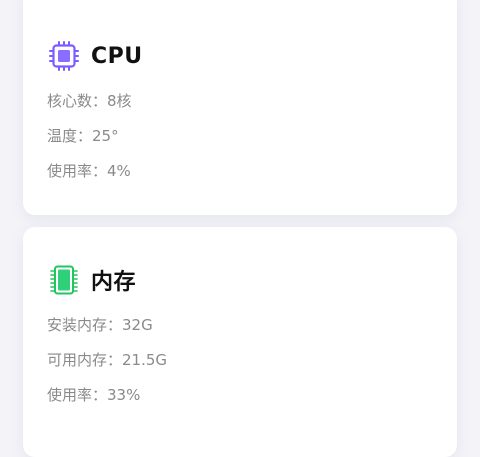 This screenshot has height=457, width=480. I want to click on memory-title: 内存, so click(114, 282).